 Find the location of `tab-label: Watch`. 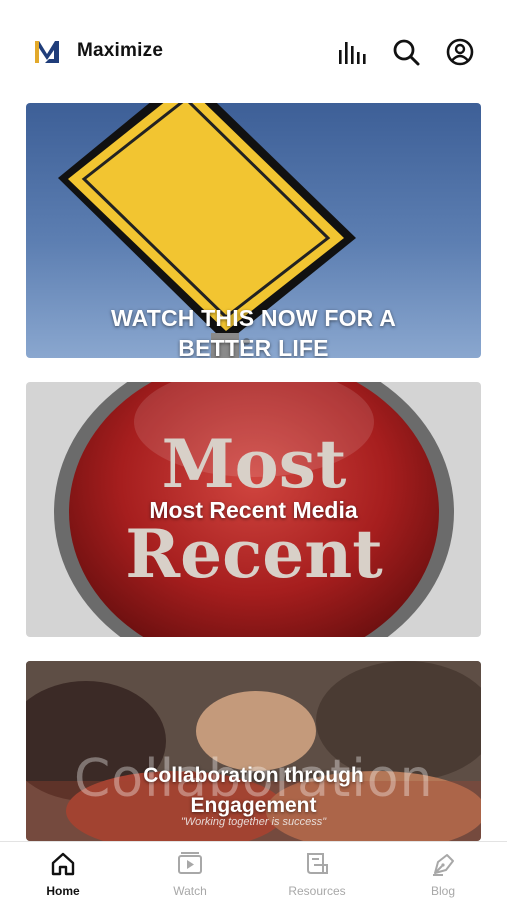

tab-label: Watch is located at coordinates (190, 891).